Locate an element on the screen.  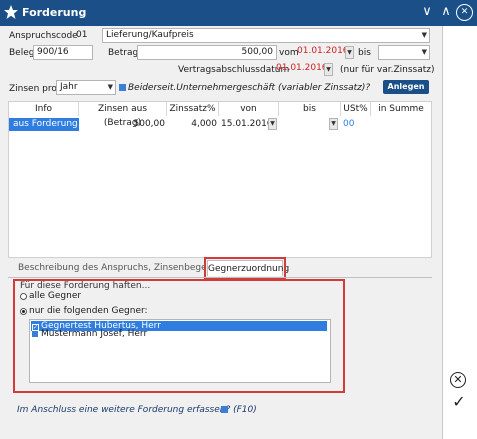
column-header-info: Info is located at coordinates (44, 109).